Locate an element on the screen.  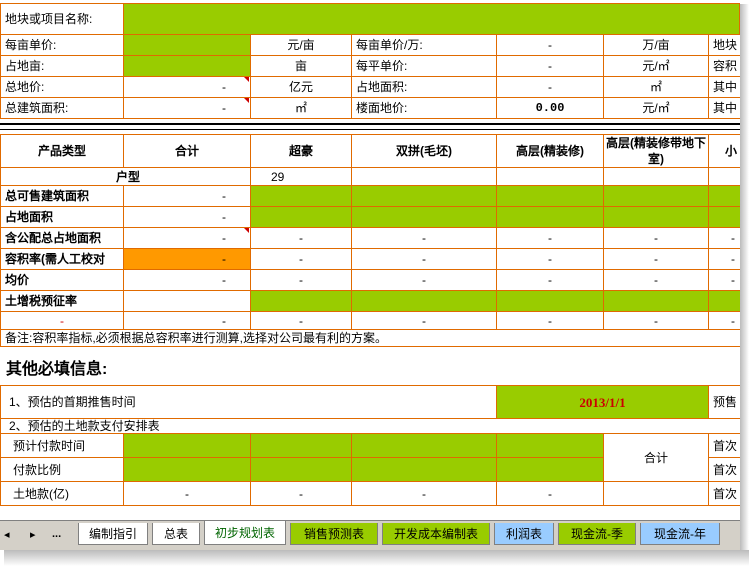
land-mu-input is located at coordinates (187, 66).